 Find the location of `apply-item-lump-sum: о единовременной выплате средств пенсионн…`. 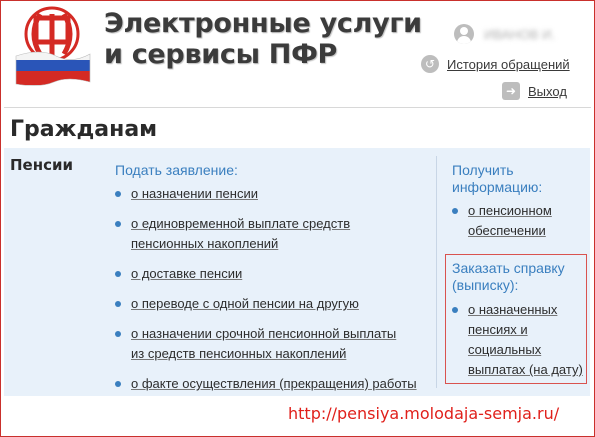

apply-item-lump-sum: о единовременной выплате средств пенсионн… is located at coordinates (266, 234).